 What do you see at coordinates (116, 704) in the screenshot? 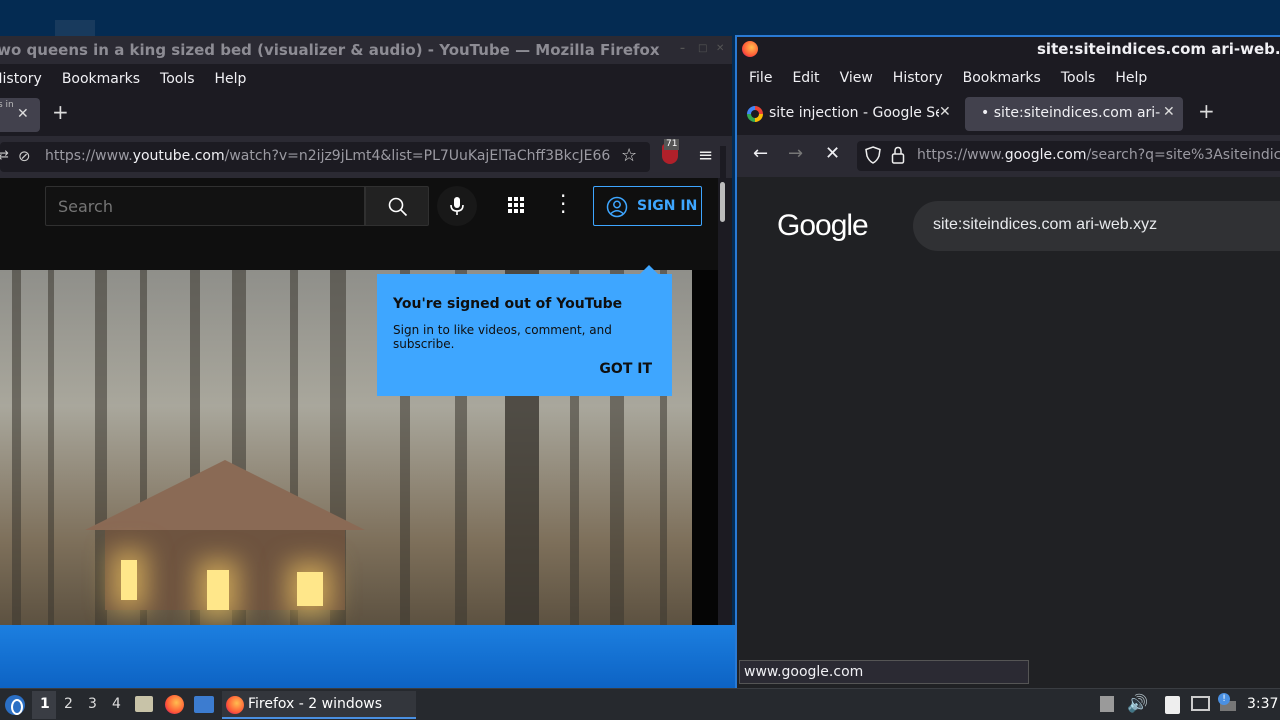
I see `workspace-4: 4` at bounding box center [116, 704].